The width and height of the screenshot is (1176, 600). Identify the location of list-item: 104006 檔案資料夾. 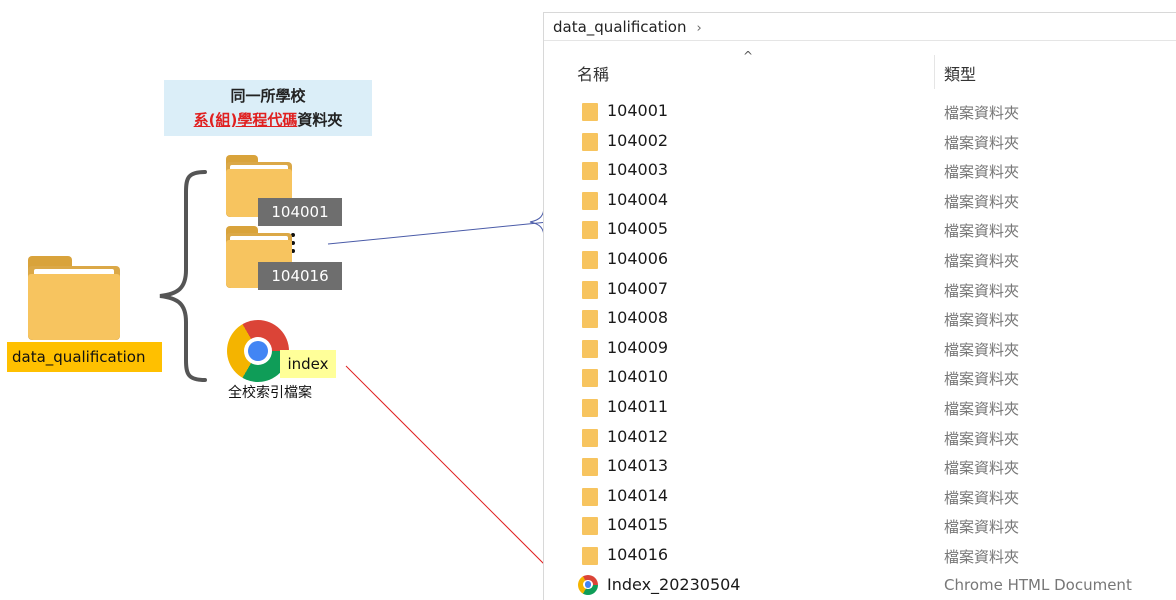
(860, 259).